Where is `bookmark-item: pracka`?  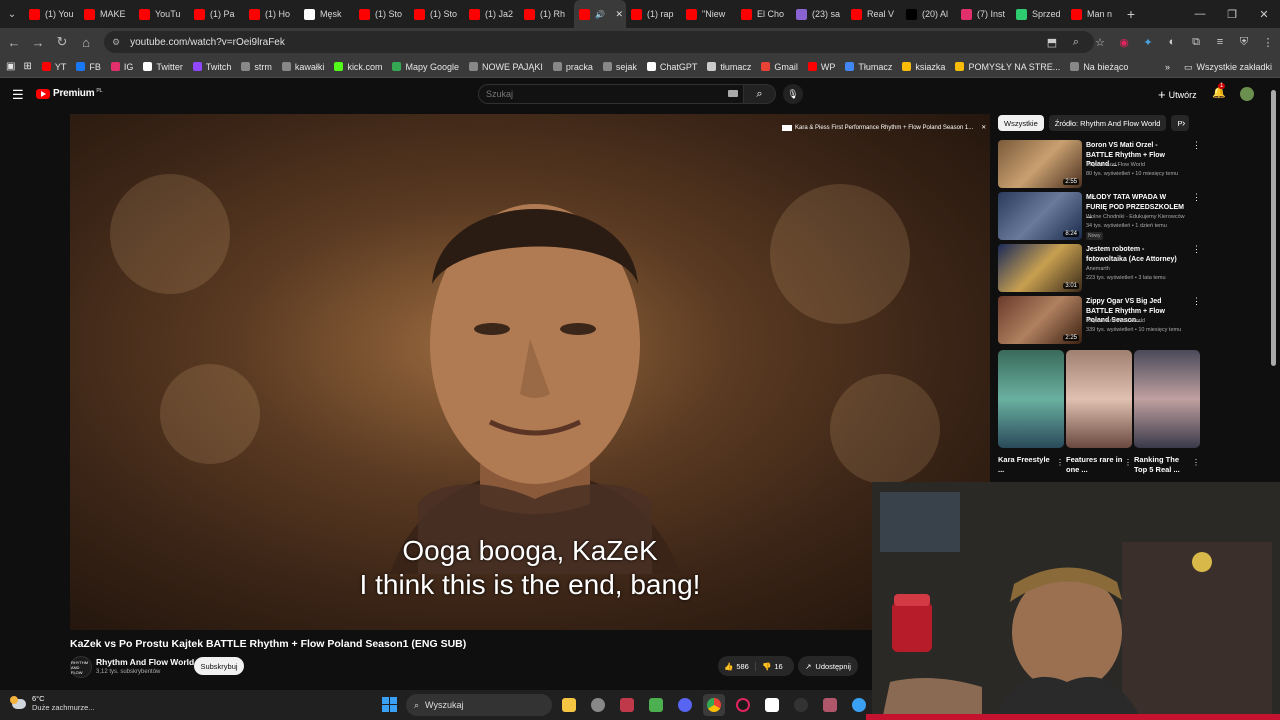 bookmark-item: pracka is located at coordinates (572, 67).